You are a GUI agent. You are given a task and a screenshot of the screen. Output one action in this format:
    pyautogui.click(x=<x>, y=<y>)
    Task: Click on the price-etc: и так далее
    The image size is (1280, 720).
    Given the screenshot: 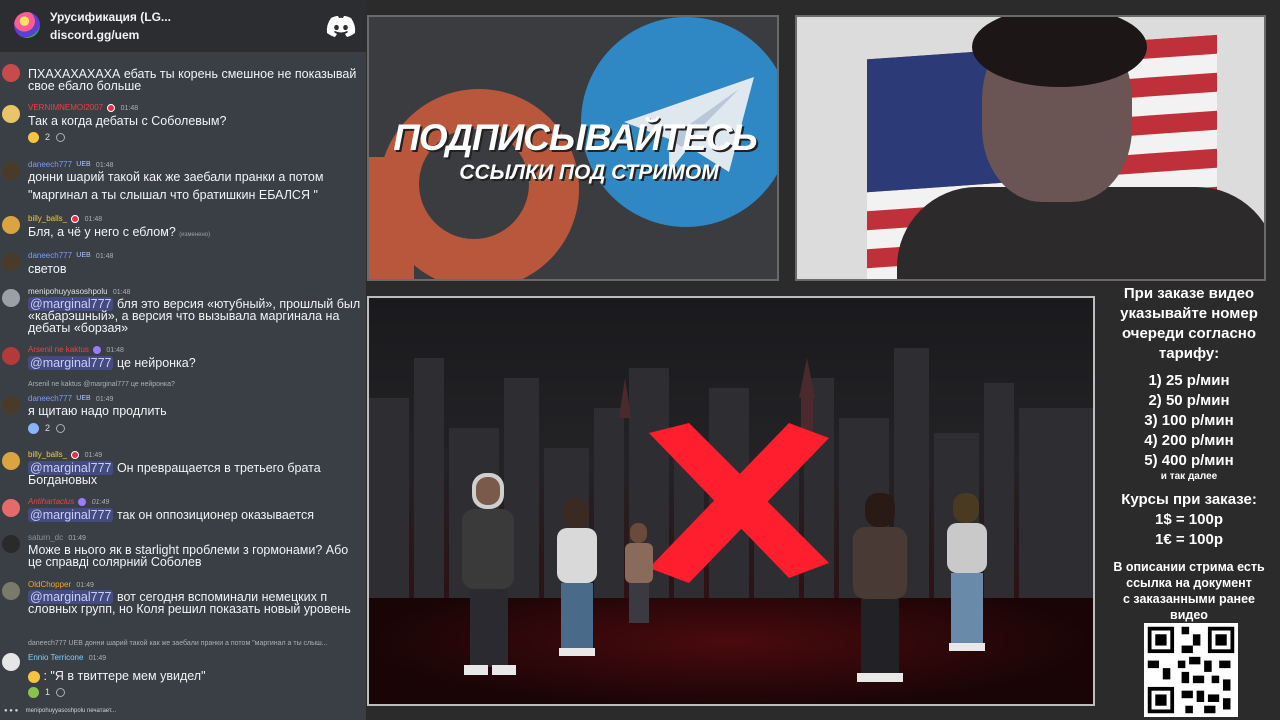 What is the action you would take?
    pyautogui.click(x=1189, y=476)
    